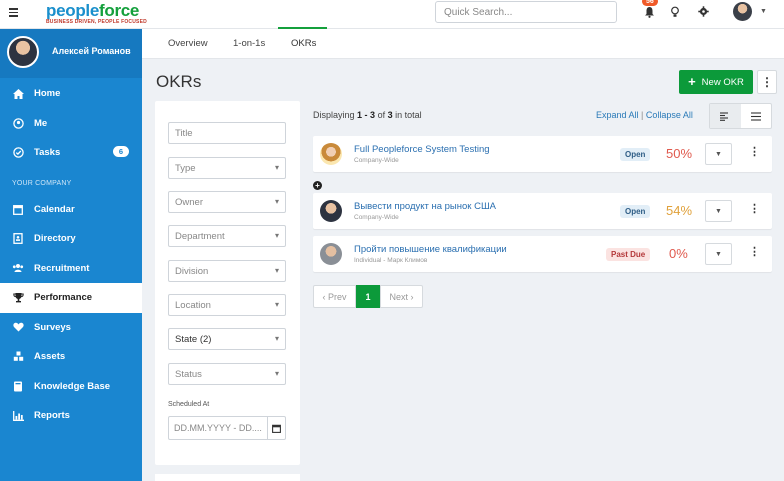 Image resolution: width=784 pixels, height=481 pixels. Describe the element at coordinates (678, 253) in the screenshot. I see `okr-progress: 0%` at that location.